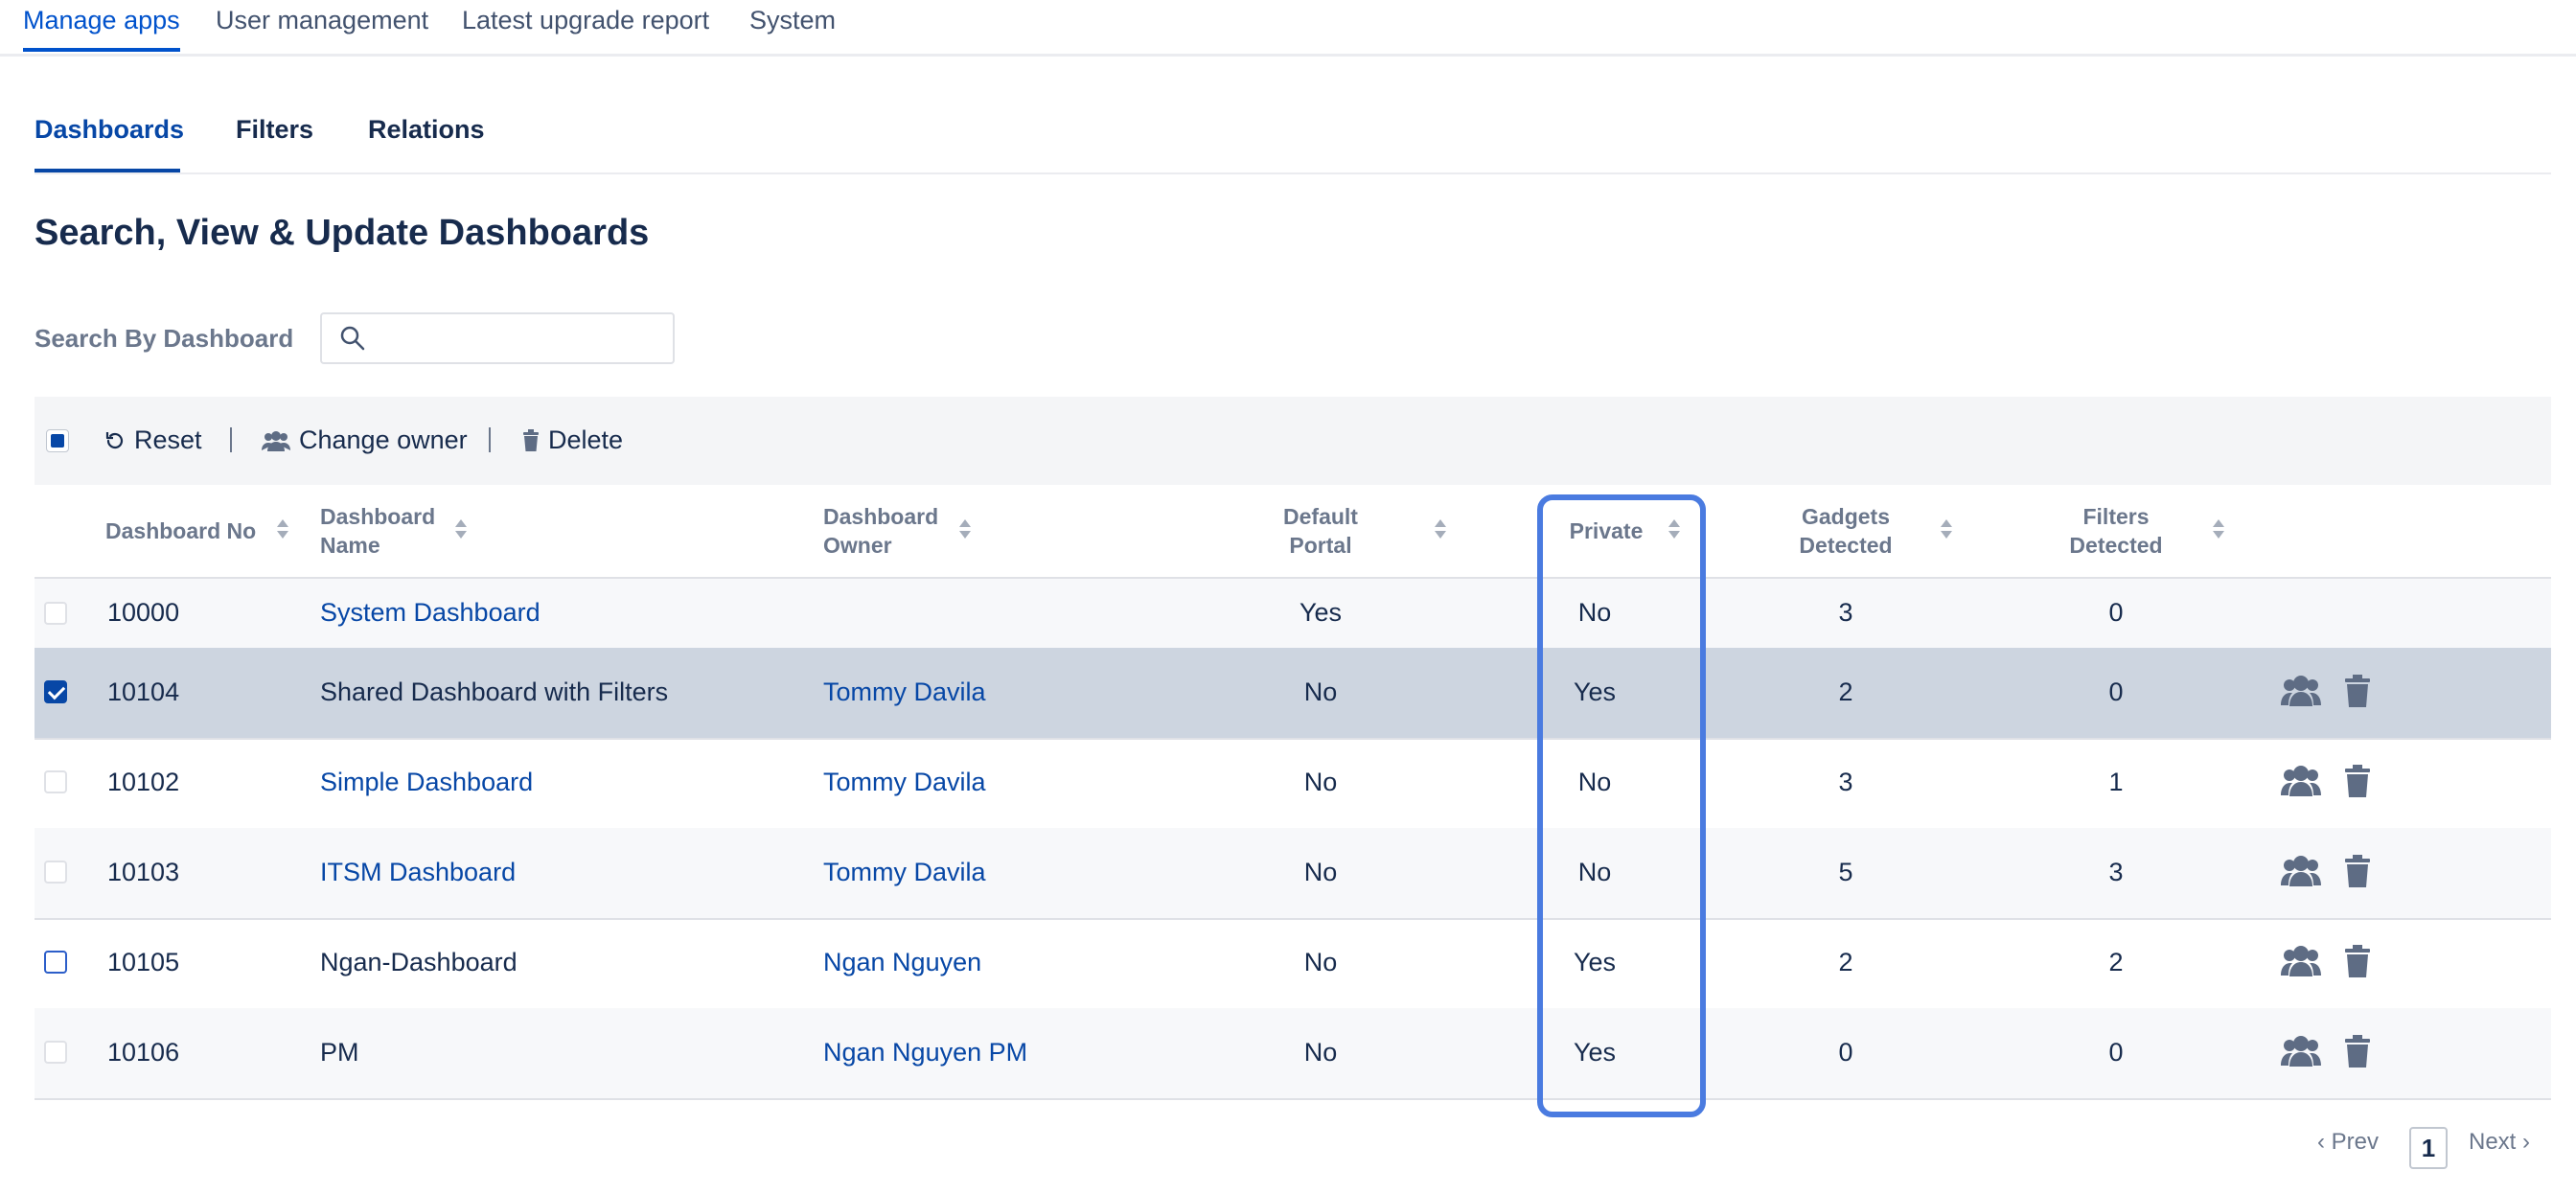 Image resolution: width=2576 pixels, height=1194 pixels. Describe the element at coordinates (1292, 1054) in the screenshot. I see `table-row: 10106 PM Ngan Nguyen PM No Yes 0 0` at that location.